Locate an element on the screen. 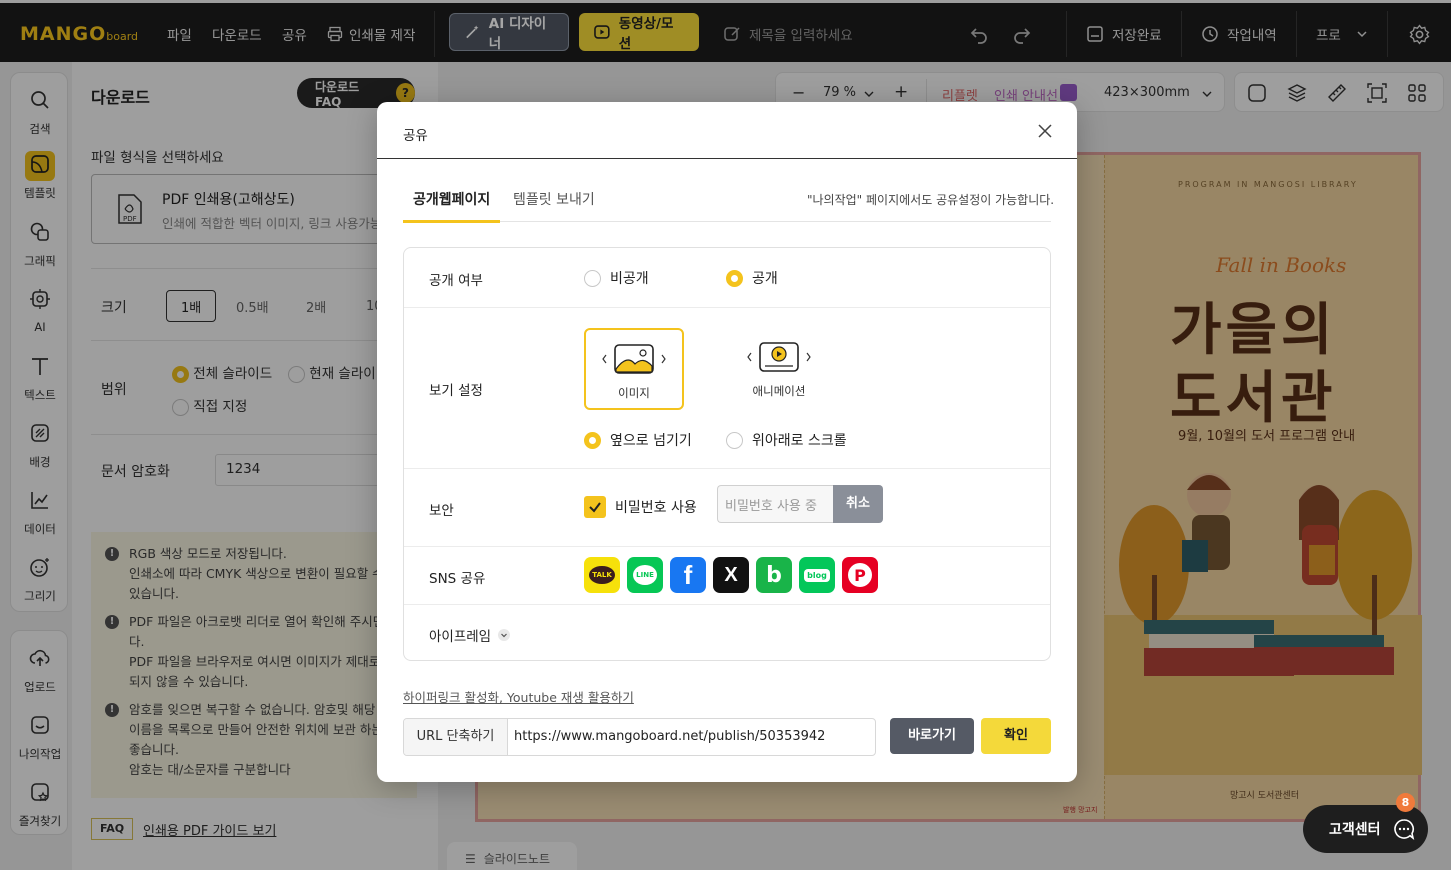 This screenshot has height=870, width=1451. sns-row: SNS 공유 TALK LINE f X b blog P is located at coordinates (727, 576).